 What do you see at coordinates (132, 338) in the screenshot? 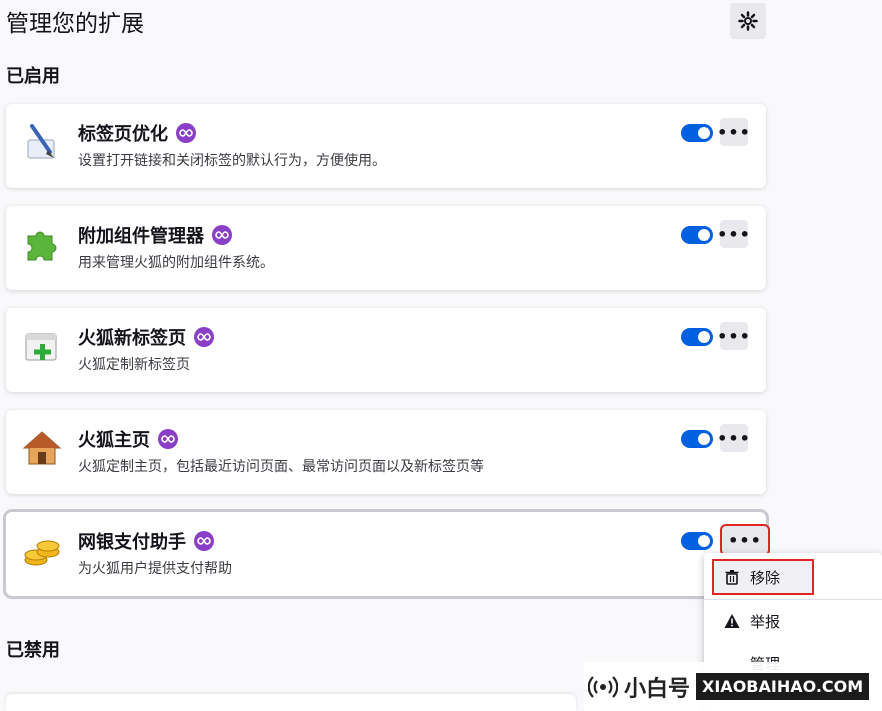
I see `extension-name: 火狐新标签页` at bounding box center [132, 338].